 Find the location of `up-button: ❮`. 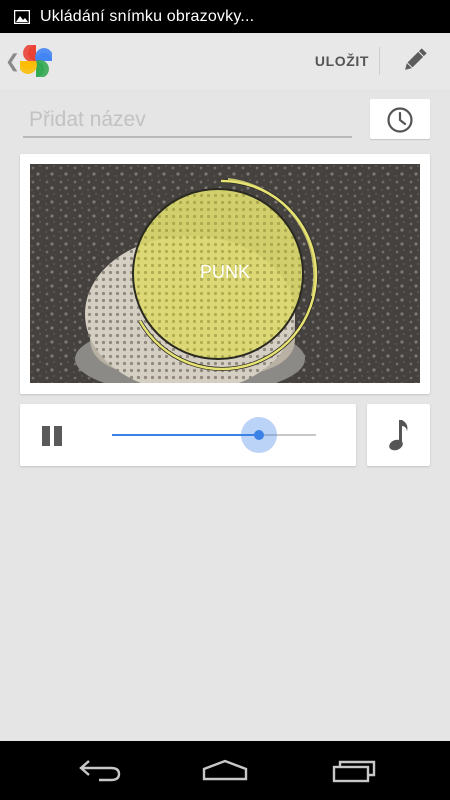

up-button: ❮ is located at coordinates (31, 61).